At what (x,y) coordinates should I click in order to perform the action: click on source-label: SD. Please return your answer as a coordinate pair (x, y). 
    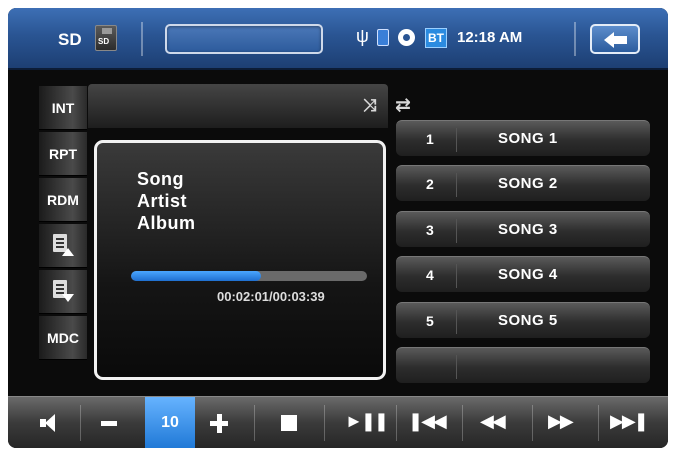
    Looking at the image, I should click on (70, 40).